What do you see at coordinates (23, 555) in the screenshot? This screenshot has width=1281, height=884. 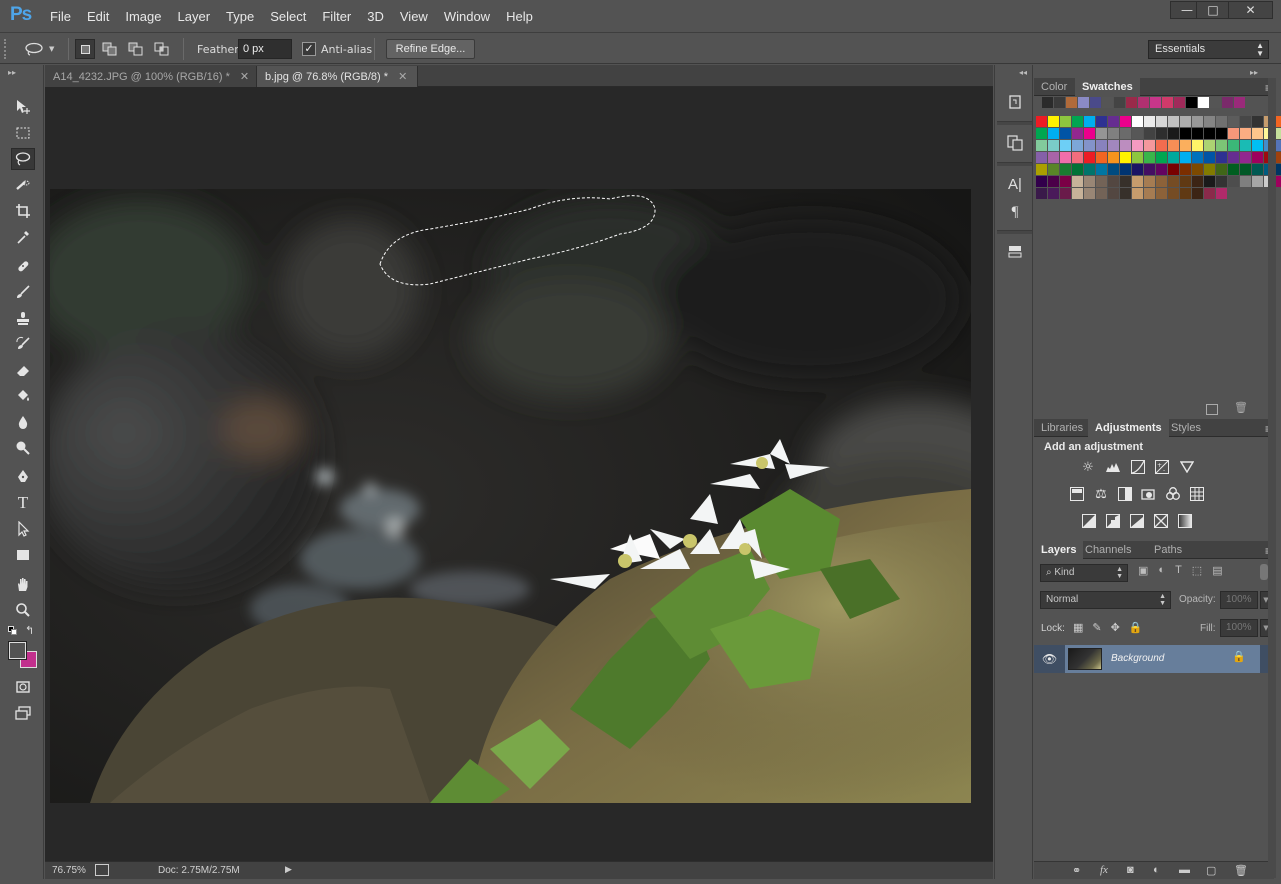 I see `rectangle-tool` at bounding box center [23, 555].